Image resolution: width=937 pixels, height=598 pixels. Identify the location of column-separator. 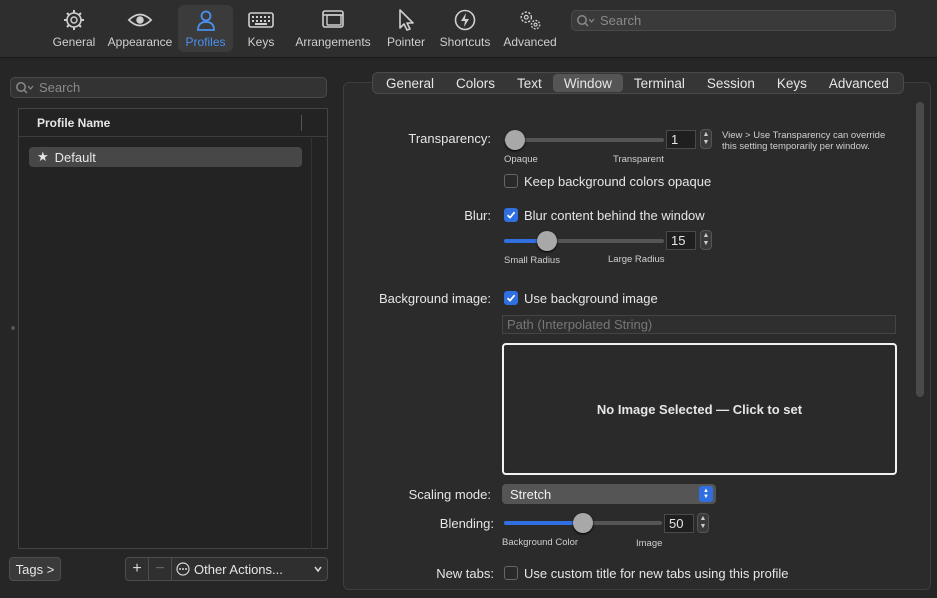
(301, 123).